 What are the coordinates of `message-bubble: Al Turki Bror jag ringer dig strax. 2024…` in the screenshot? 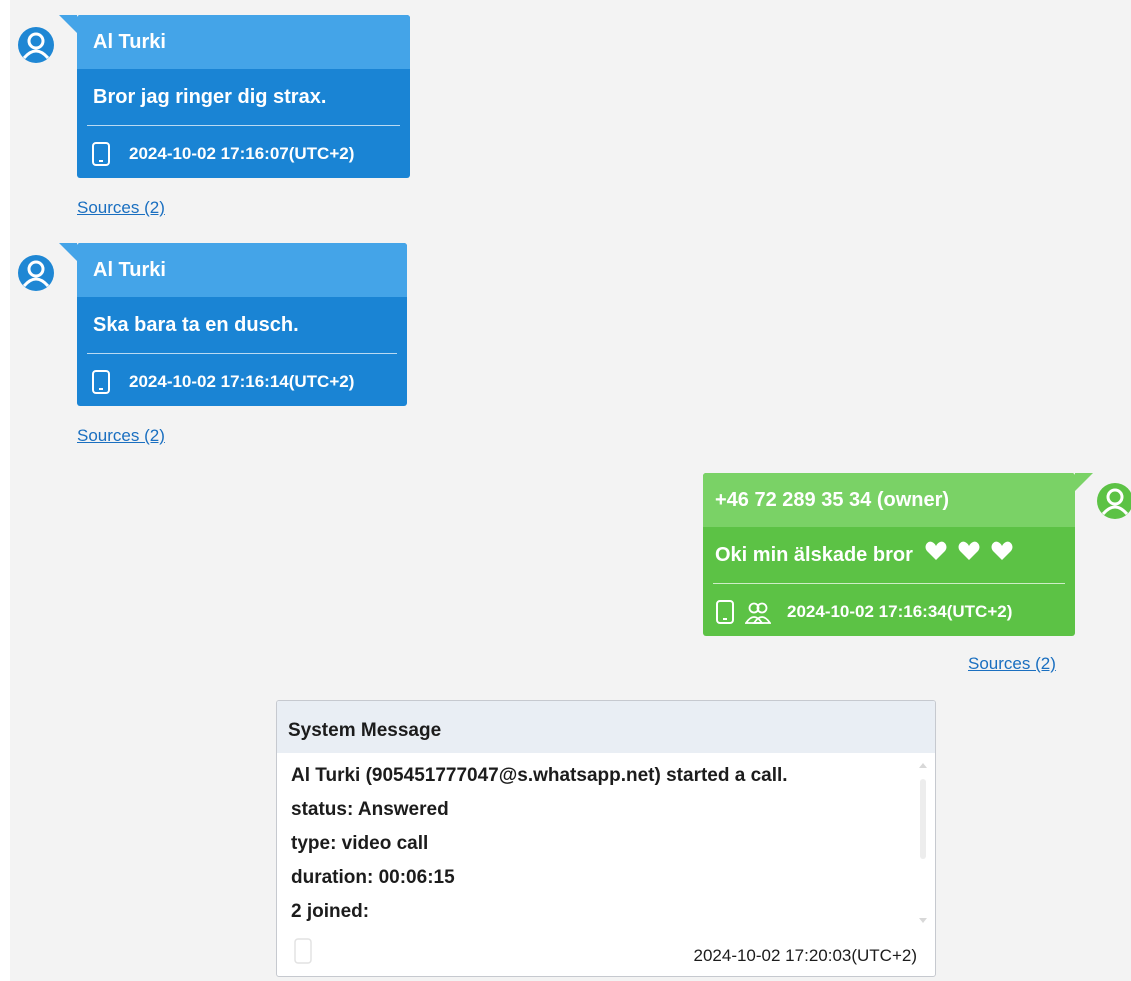 It's located at (234, 96).